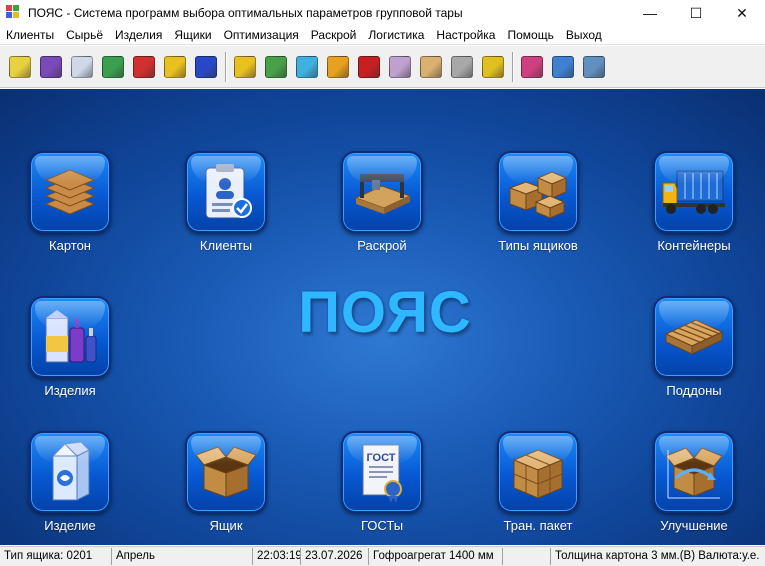 The width and height of the screenshot is (765, 566). I want to click on app-icon, so click(14, 13).